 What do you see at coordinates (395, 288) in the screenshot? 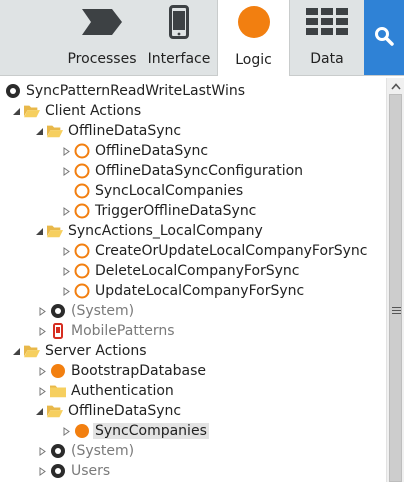
I see `scrollbar-thumb` at bounding box center [395, 288].